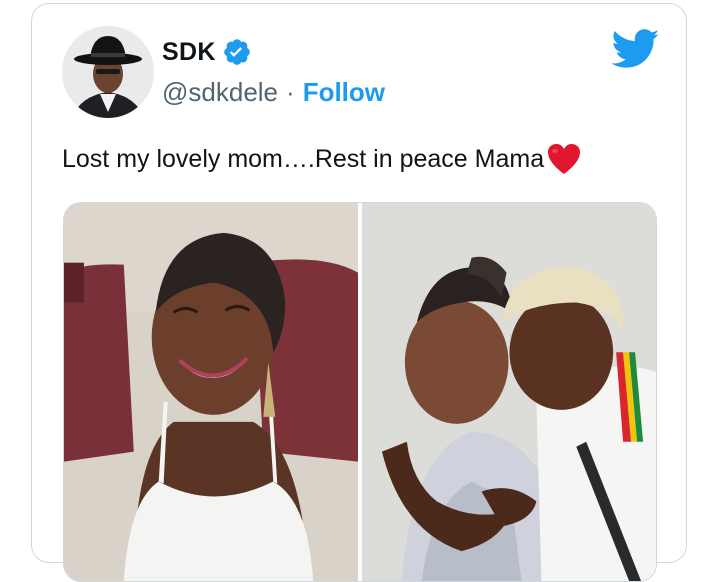 The image size is (720, 582). What do you see at coordinates (635, 49) in the screenshot?
I see `twitter-bird-icon` at bounding box center [635, 49].